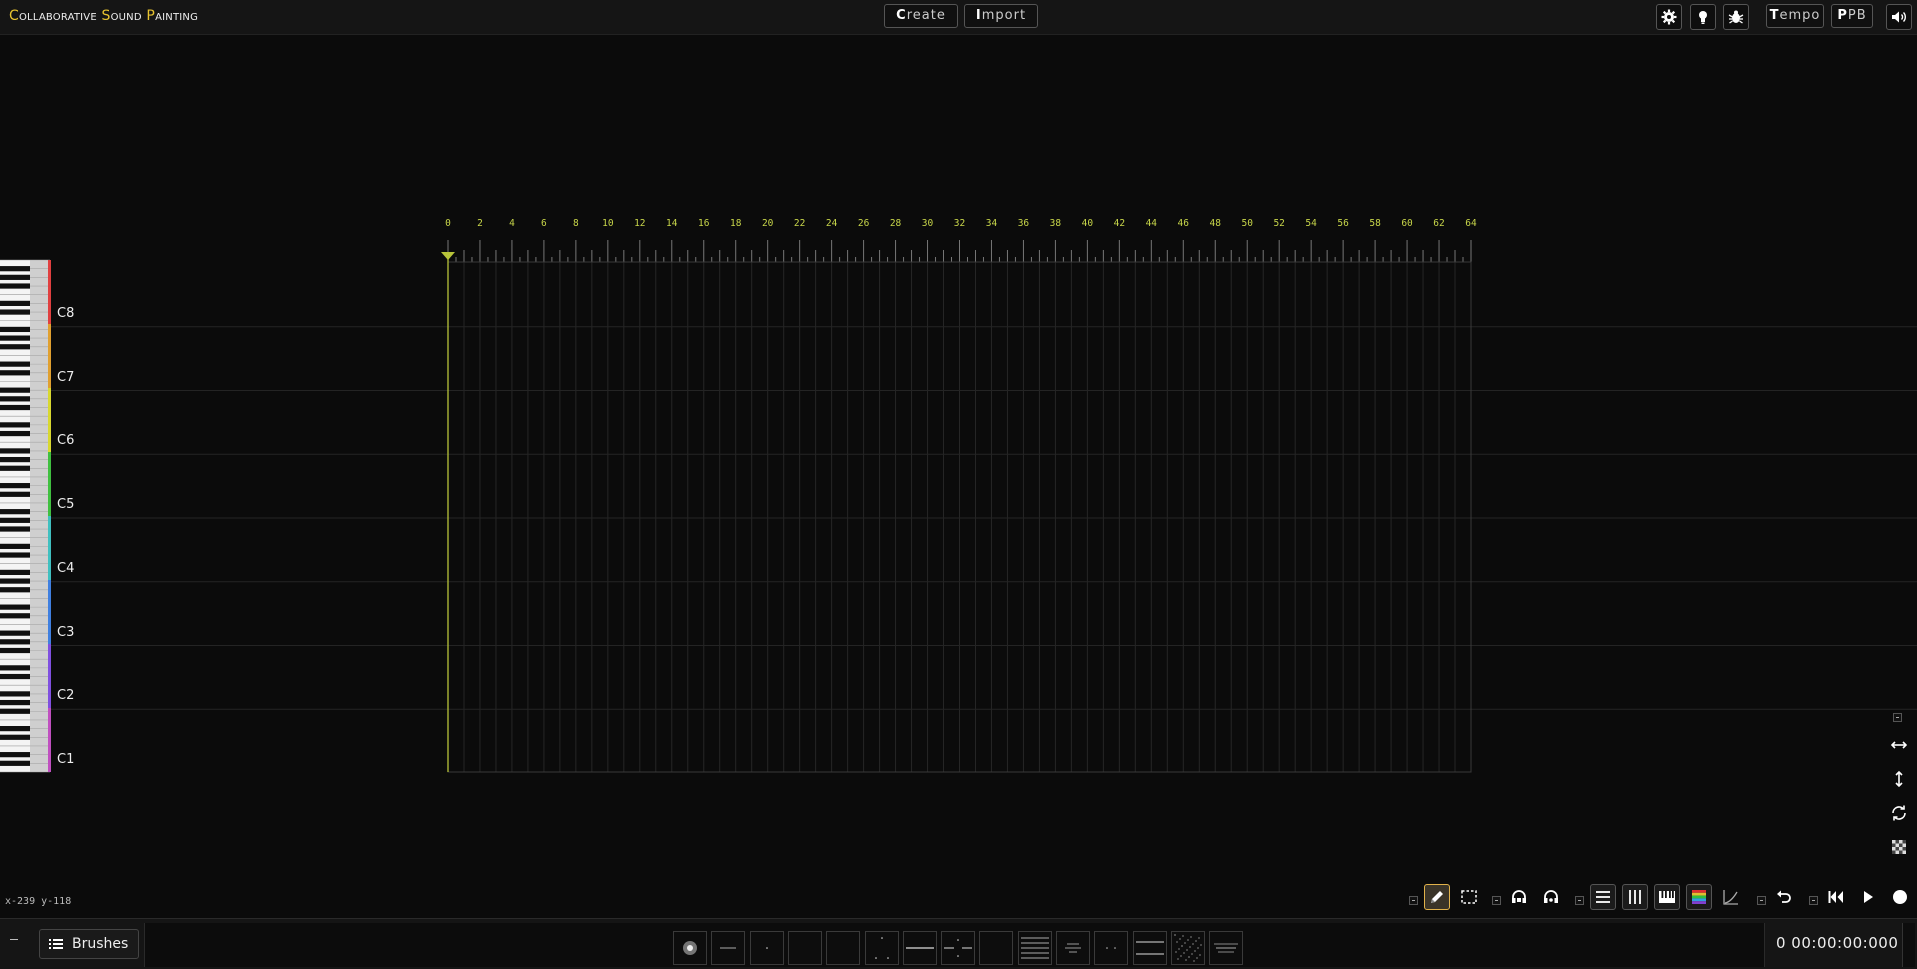 This screenshot has width=1917, height=969. I want to click on history-collapse-button, so click(1761, 900).